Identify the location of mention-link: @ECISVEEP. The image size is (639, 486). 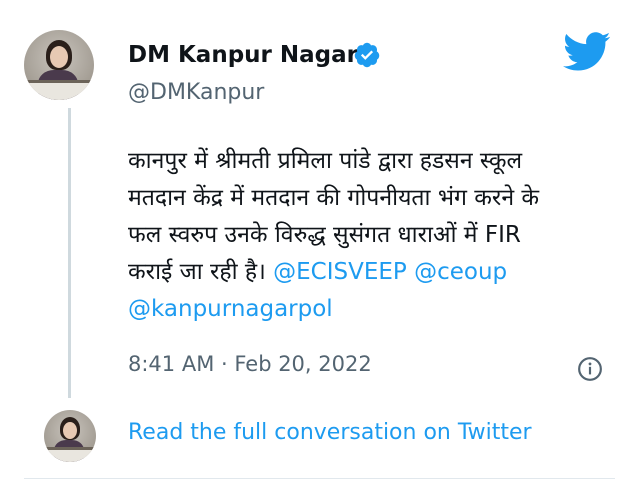
(340, 272).